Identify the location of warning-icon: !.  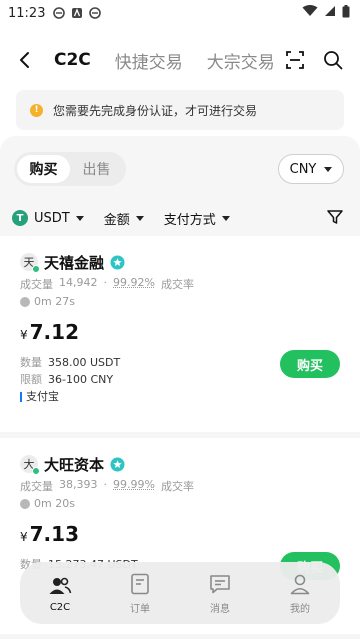
(36, 110).